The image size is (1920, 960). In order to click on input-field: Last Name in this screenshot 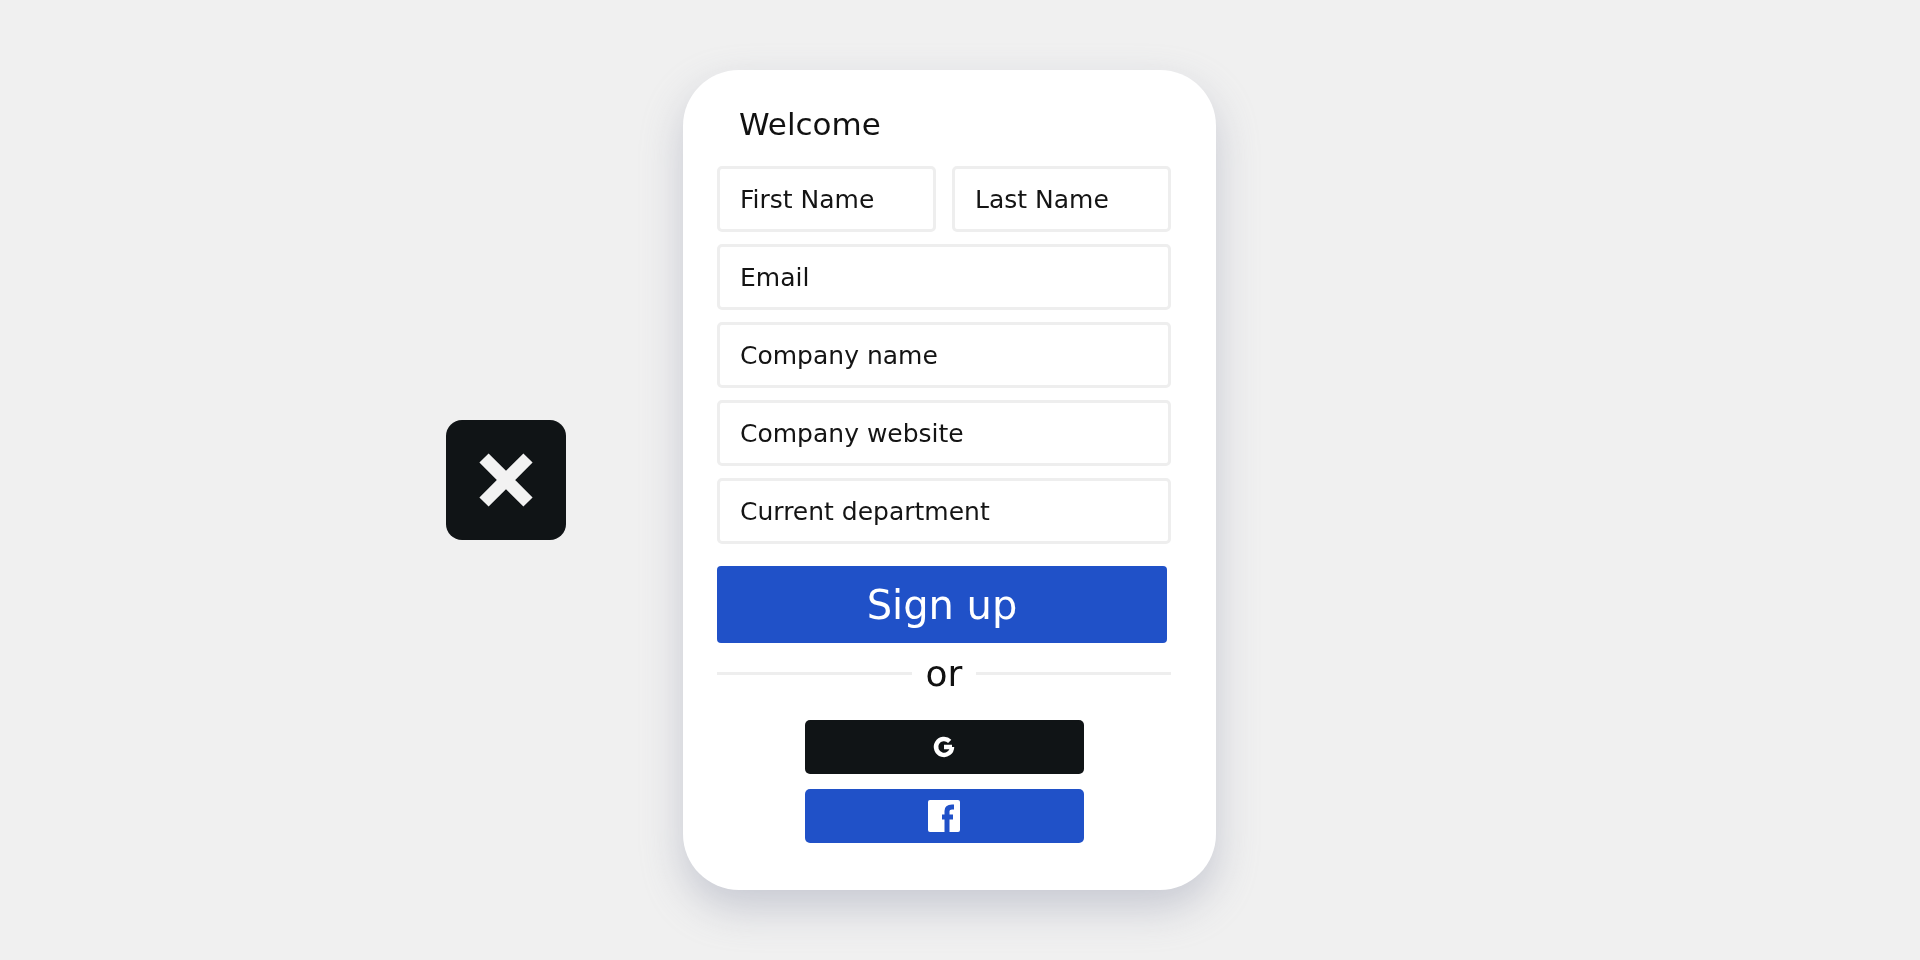, I will do `click(1061, 199)`.